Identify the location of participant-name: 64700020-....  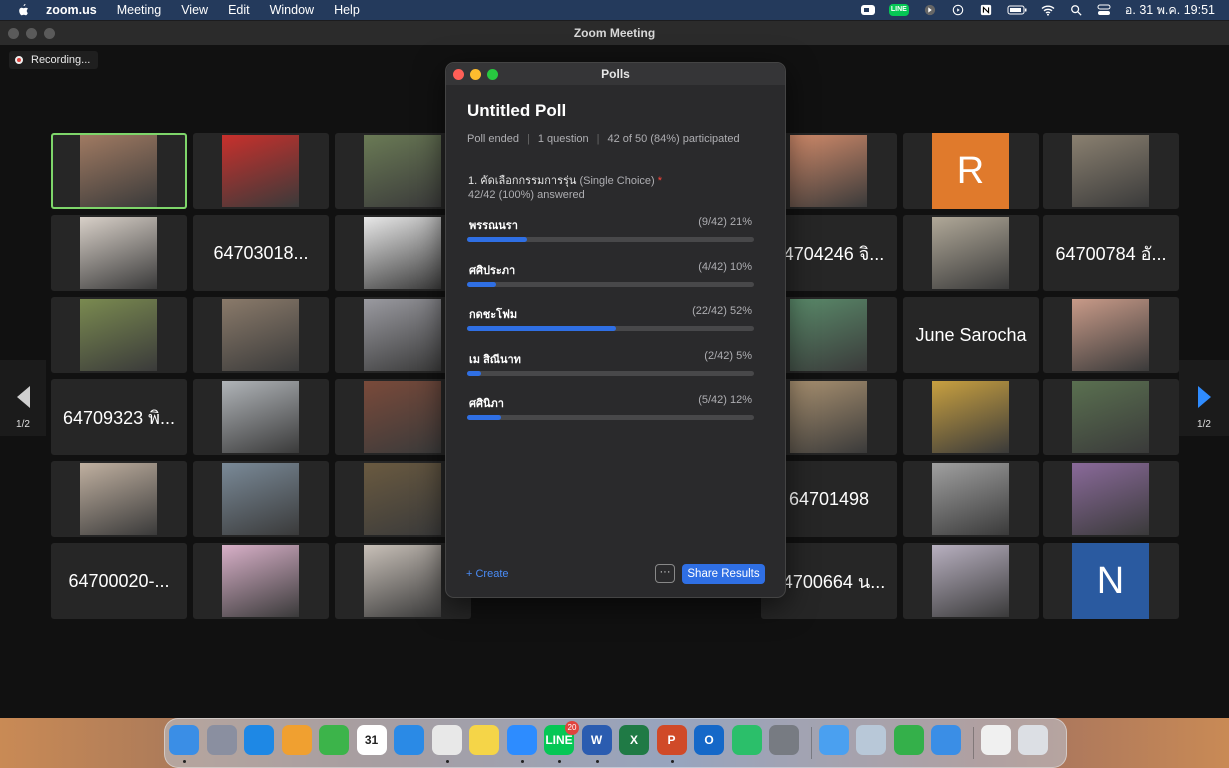
(119, 580).